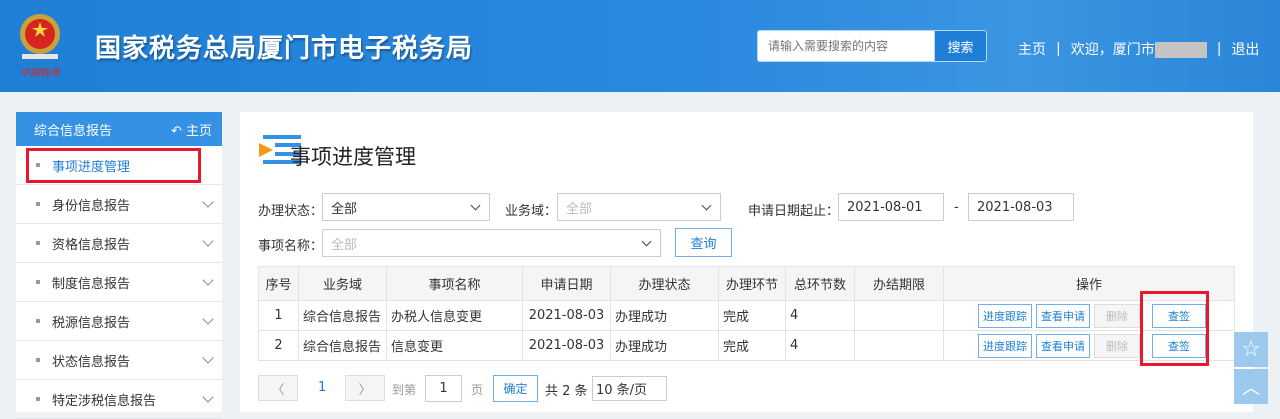  I want to click on status-label: 办理状态：, so click(291, 211).